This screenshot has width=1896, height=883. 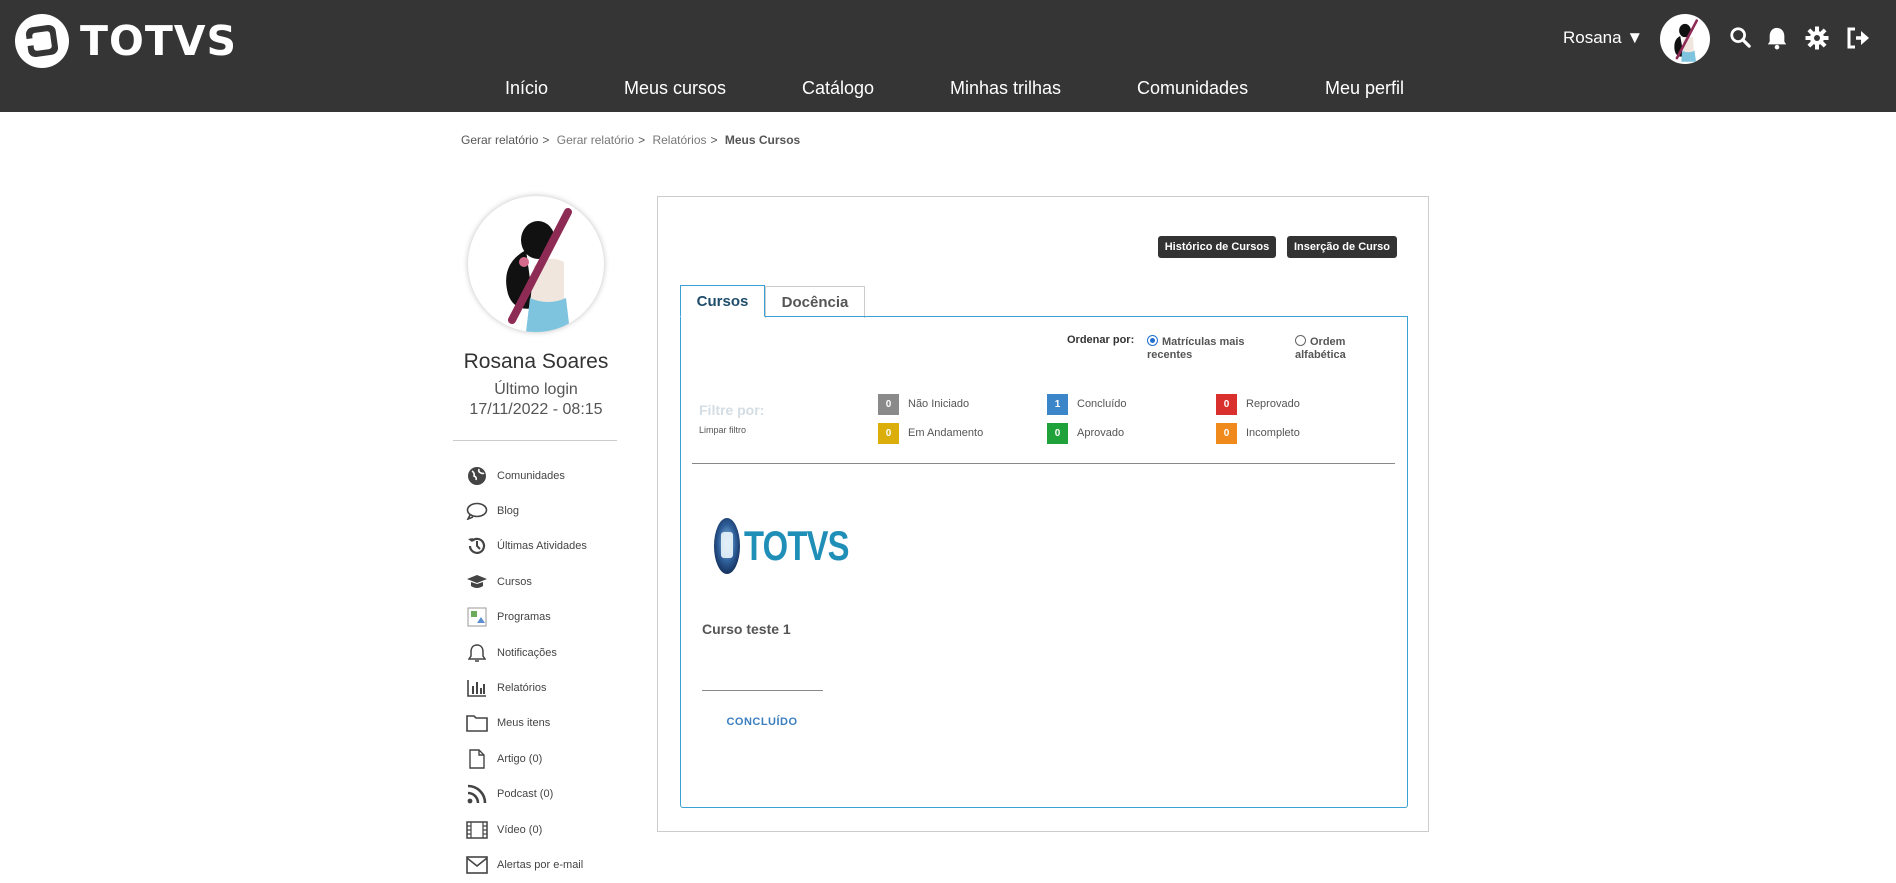 I want to click on sidebar-item-comunidades: Comunidades, so click(x=526, y=475).